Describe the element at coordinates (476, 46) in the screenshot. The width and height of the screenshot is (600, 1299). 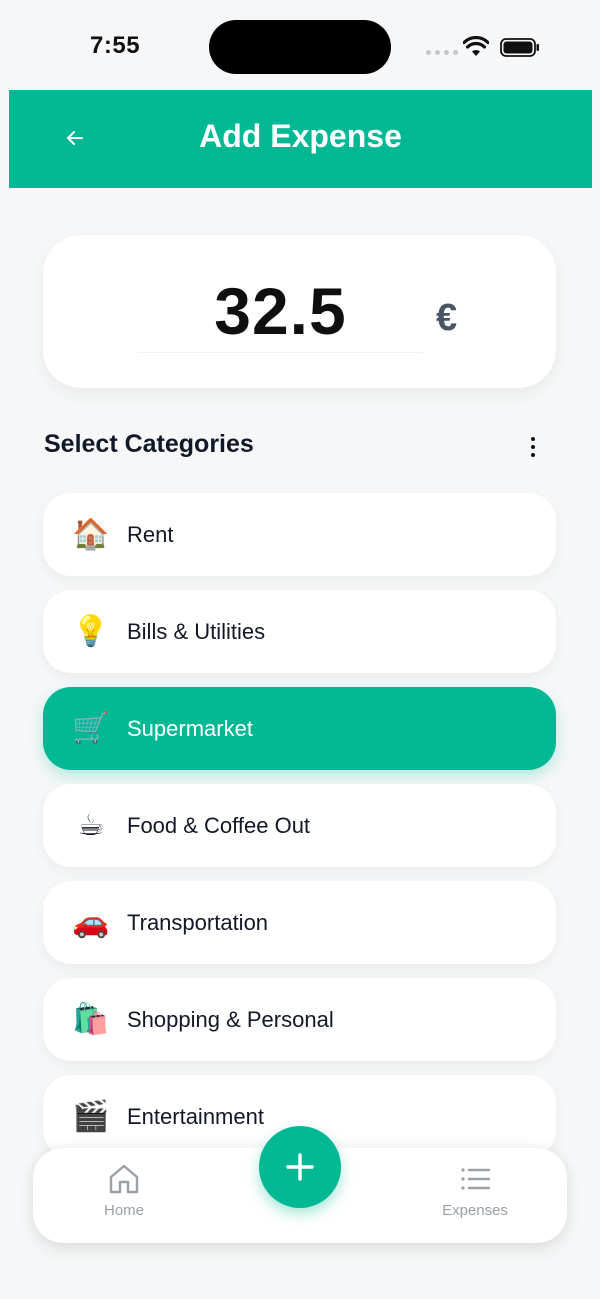
I see `wifi-icon` at that location.